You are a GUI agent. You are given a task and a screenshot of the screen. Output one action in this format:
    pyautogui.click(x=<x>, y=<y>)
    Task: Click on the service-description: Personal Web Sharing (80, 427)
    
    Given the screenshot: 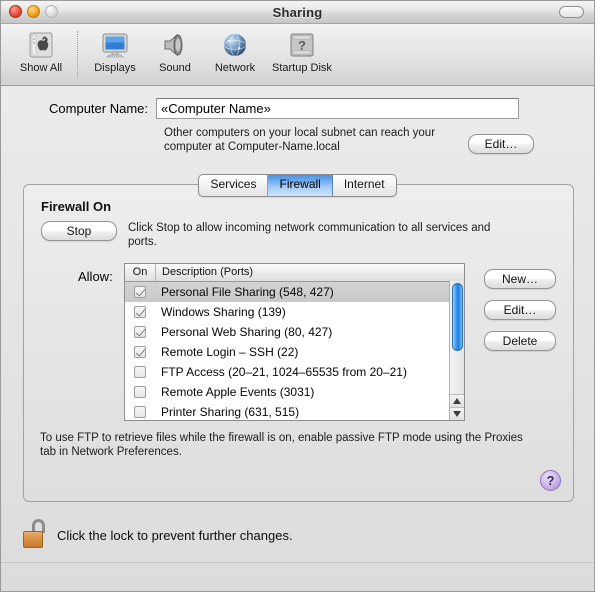 What is the action you would take?
    pyautogui.click(x=247, y=332)
    